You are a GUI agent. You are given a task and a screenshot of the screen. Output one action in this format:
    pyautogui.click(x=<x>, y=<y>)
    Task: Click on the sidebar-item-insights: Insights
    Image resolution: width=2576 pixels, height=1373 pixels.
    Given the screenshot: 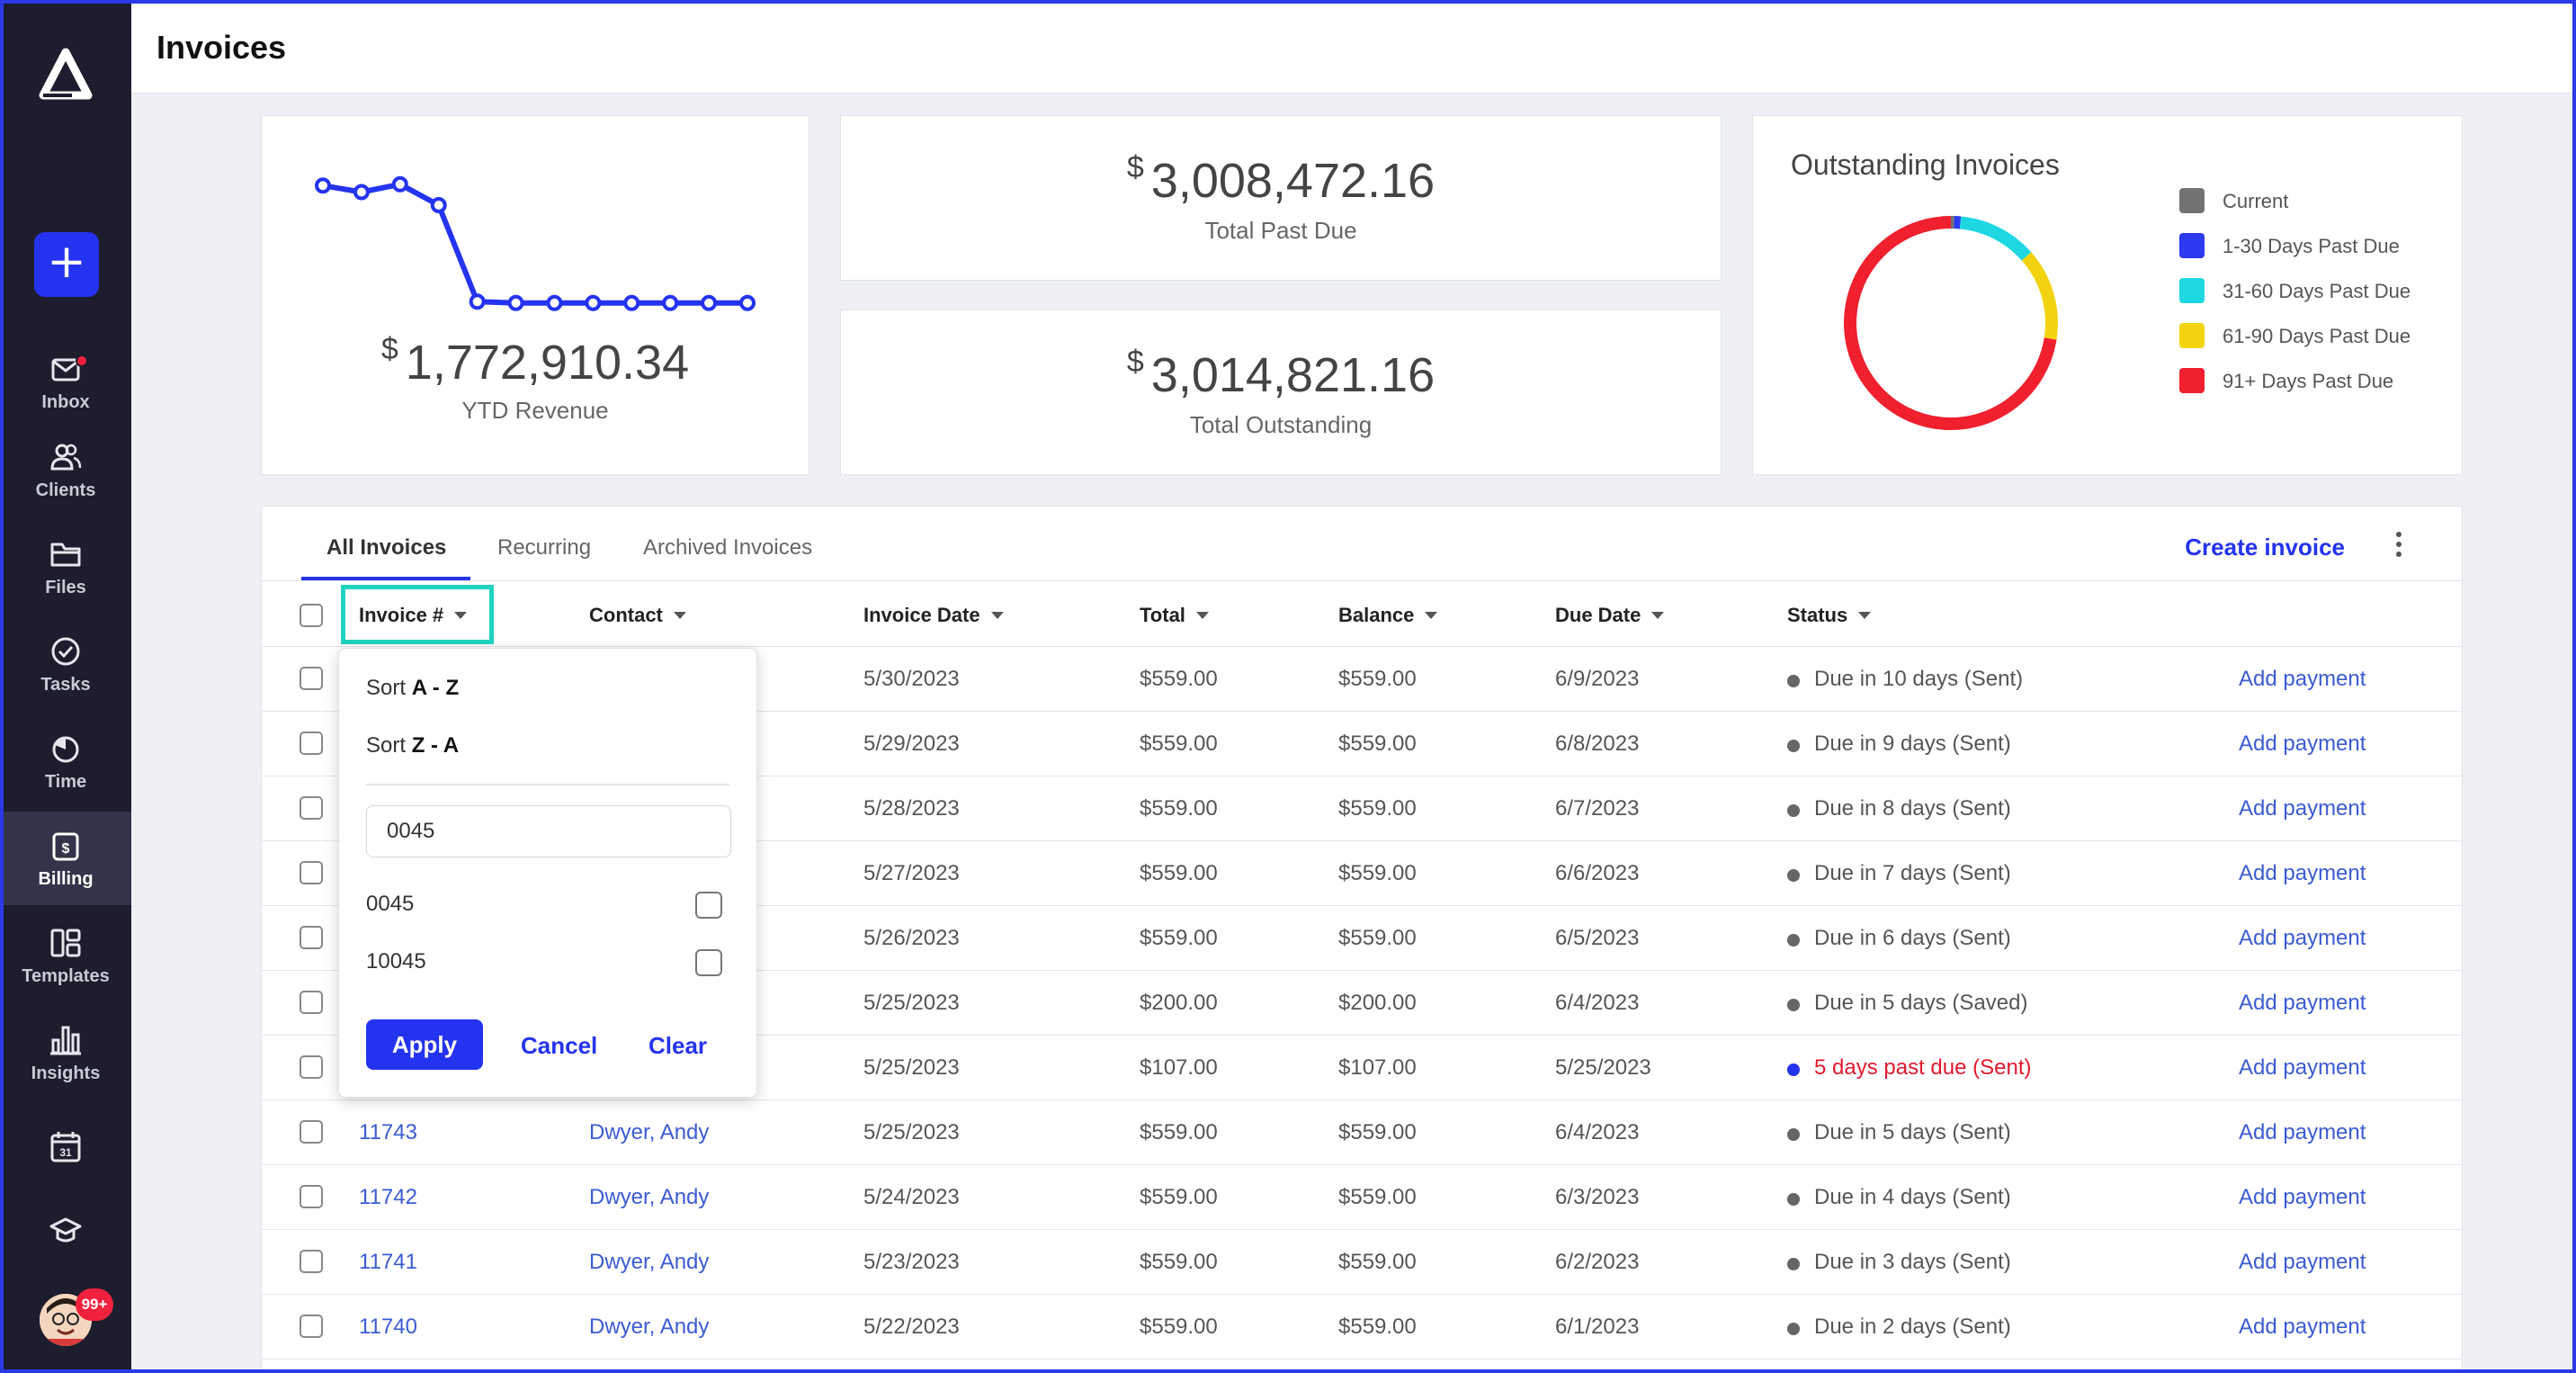 What is the action you would take?
    pyautogui.click(x=65, y=1052)
    